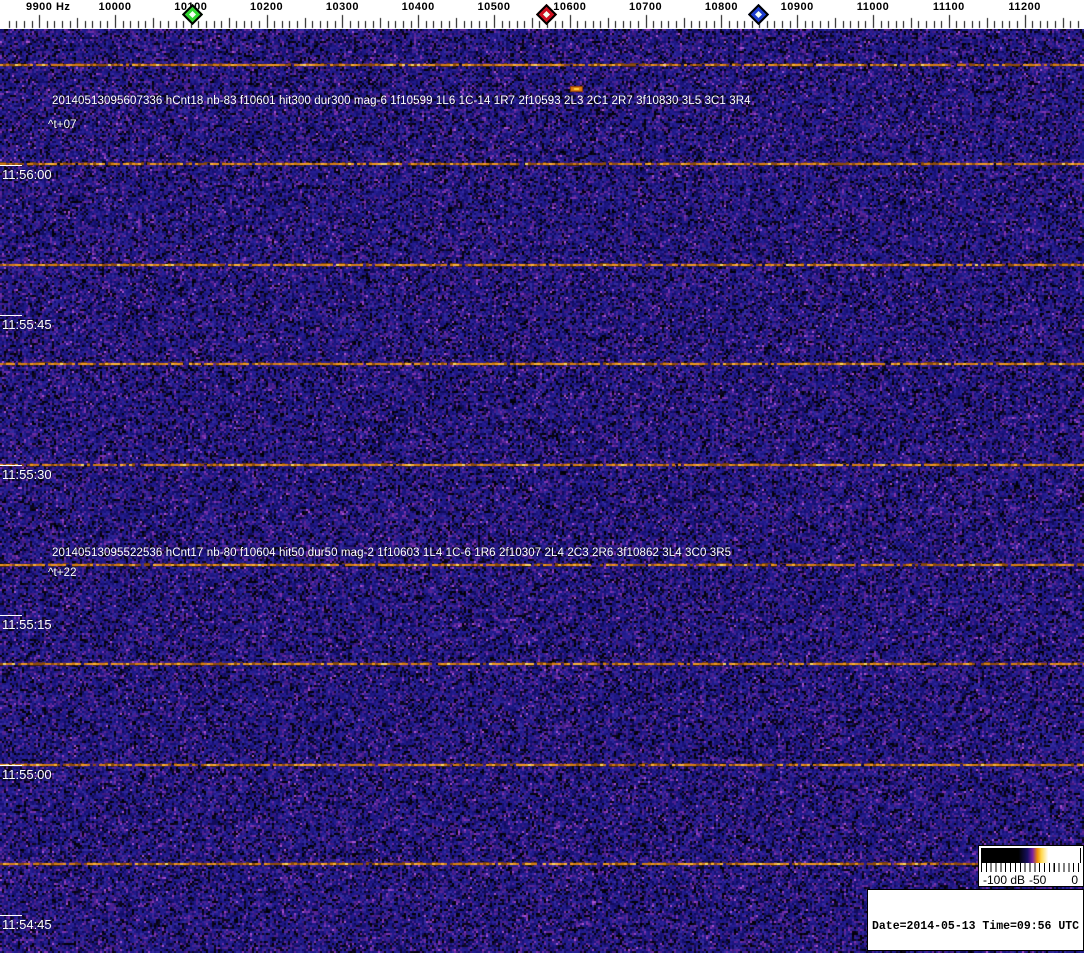 The image size is (1084, 953). I want to click on freq-tick-label: 10400, so click(418, 7).